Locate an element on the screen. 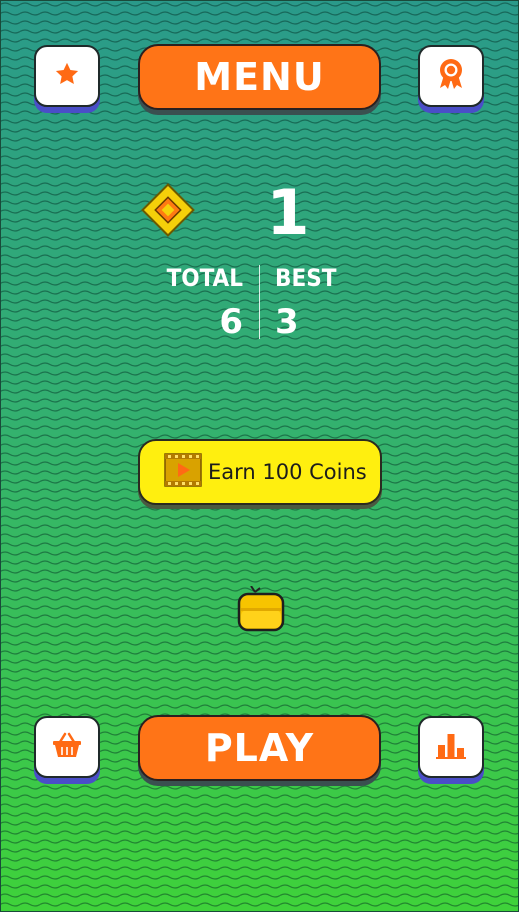 Image resolution: width=519 pixels, height=912 pixels. total-value: 6 is located at coordinates (231, 322).